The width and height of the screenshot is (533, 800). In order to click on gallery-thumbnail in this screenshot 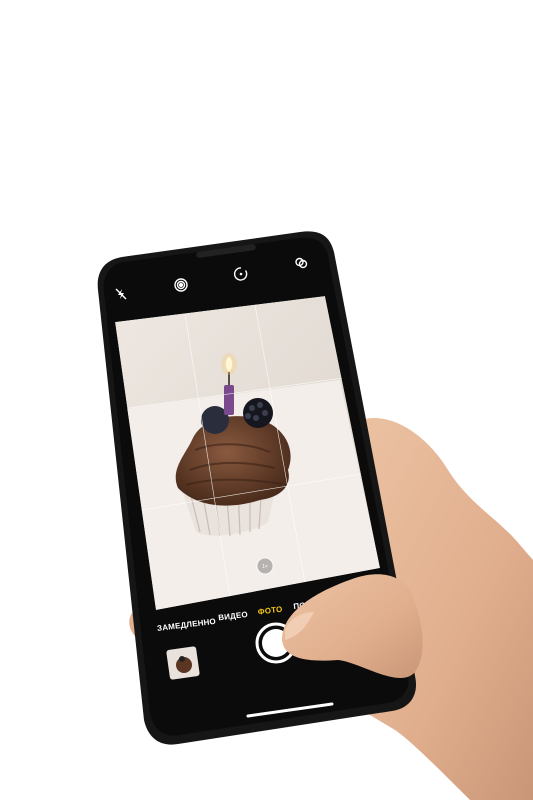, I will do `click(183, 663)`.